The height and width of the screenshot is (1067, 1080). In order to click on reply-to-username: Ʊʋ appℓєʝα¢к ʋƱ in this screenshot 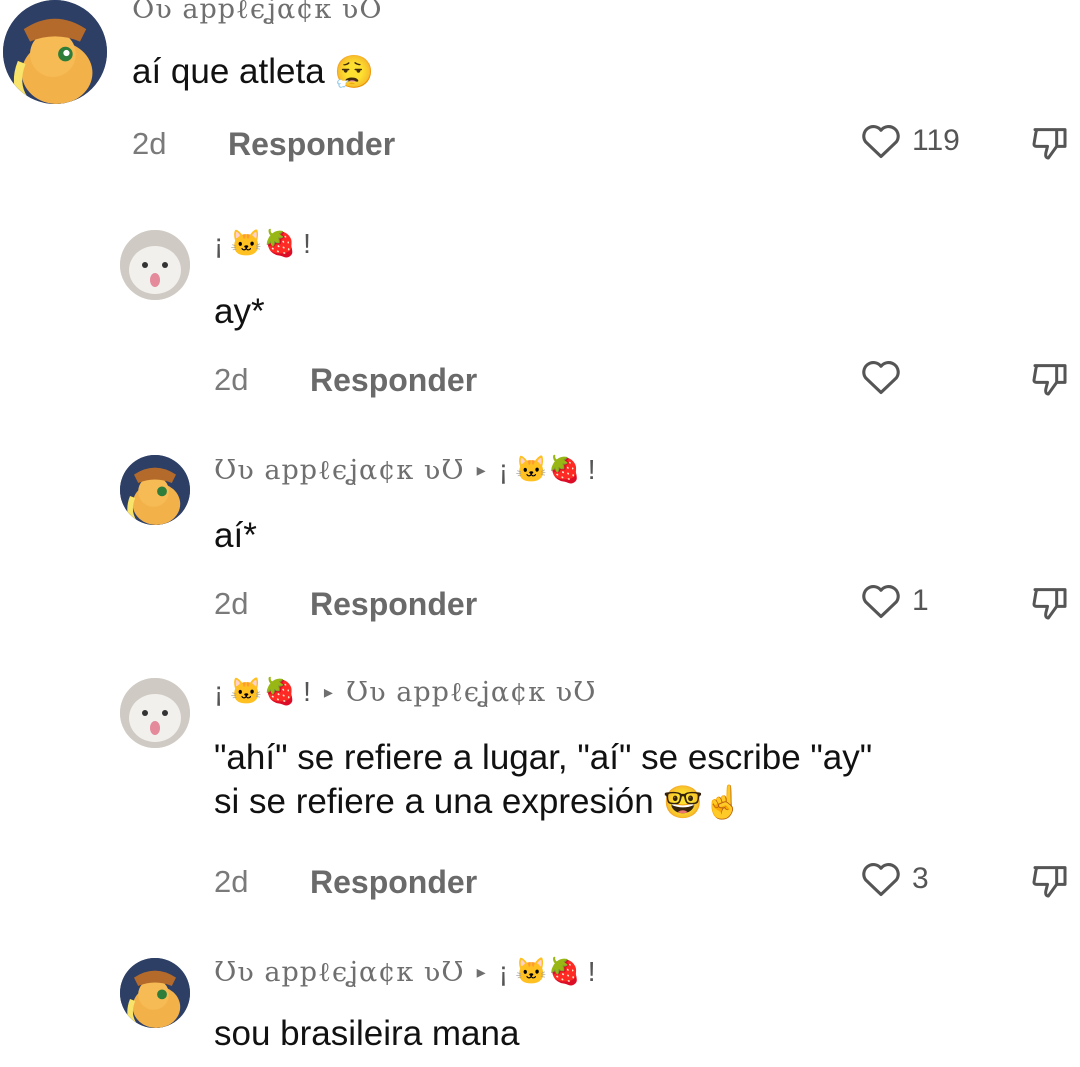, I will do `click(471, 692)`.